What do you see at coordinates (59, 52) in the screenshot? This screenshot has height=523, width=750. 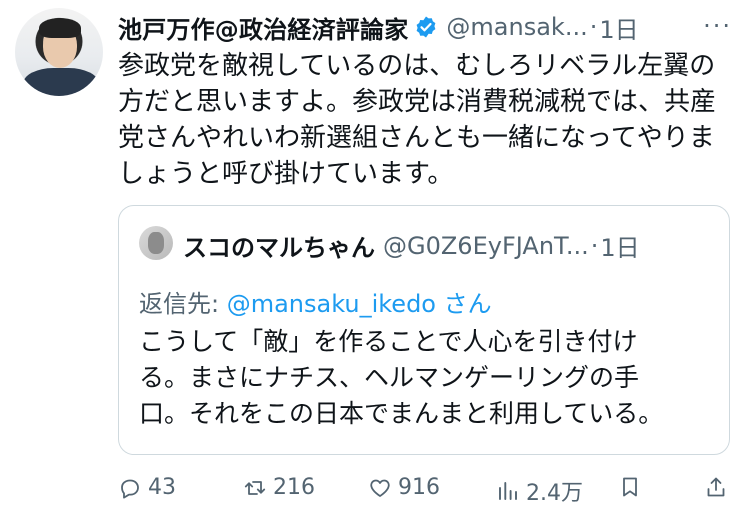 I see `author-avatar` at bounding box center [59, 52].